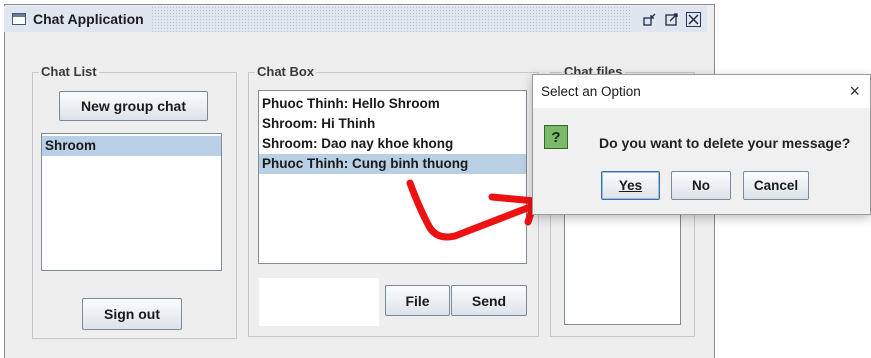 The width and height of the screenshot is (871, 358). I want to click on dialog-close-icon: ×, so click(854, 91).